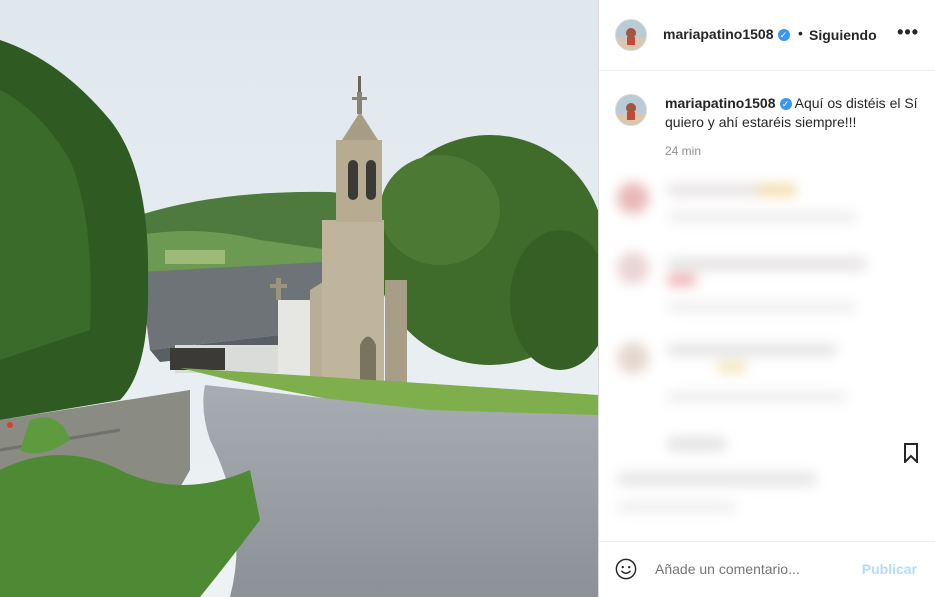  What do you see at coordinates (911, 453) in the screenshot?
I see `bookmark-icon` at bounding box center [911, 453].